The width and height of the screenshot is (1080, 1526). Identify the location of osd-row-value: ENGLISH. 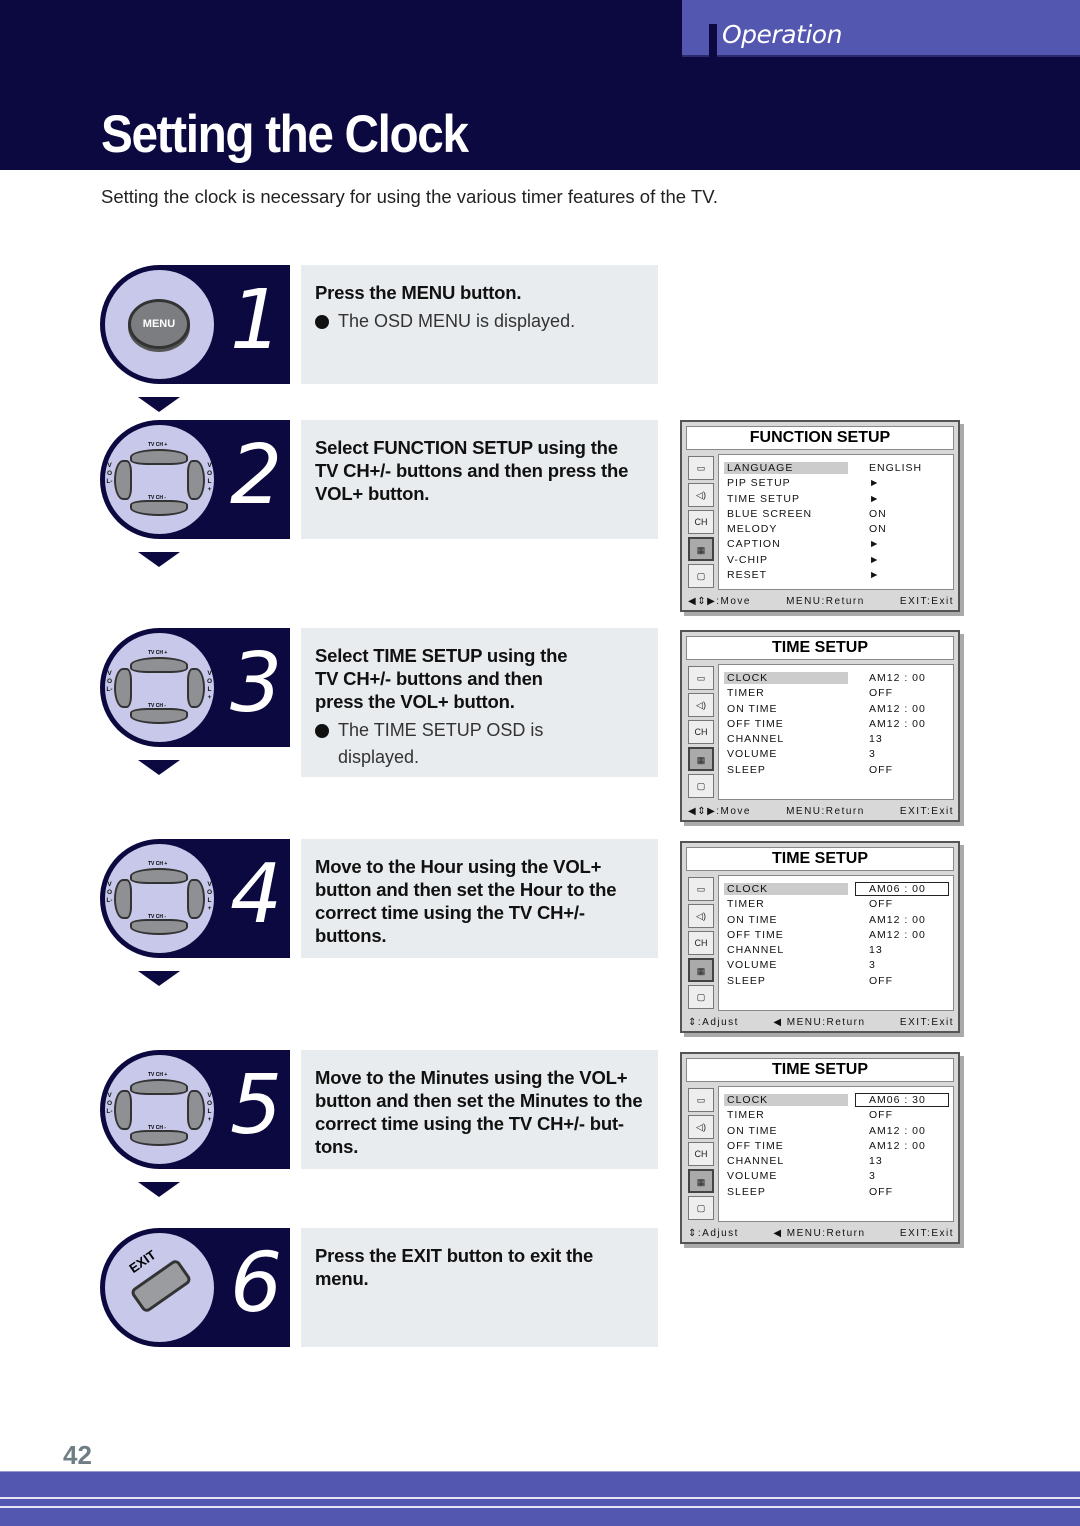
(896, 468).